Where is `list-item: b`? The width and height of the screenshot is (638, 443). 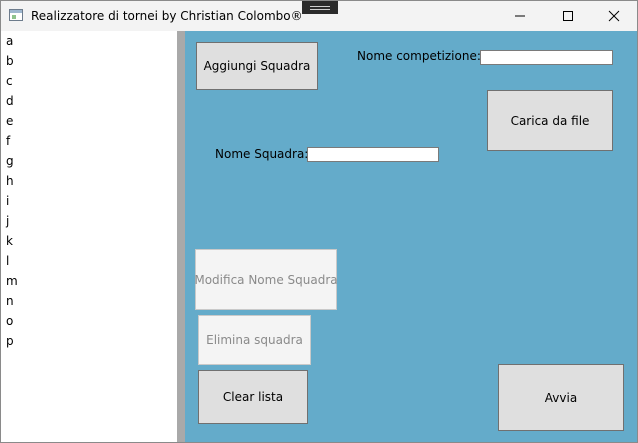
list-item: b is located at coordinates (10, 61).